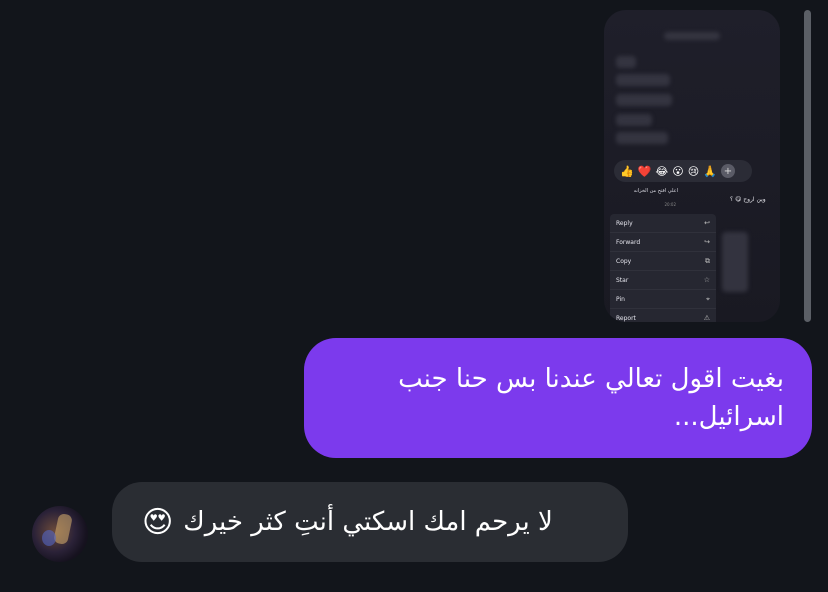 The width and height of the screenshot is (828, 592). What do you see at coordinates (748, 199) in the screenshot?
I see `side-text: وين اروح 😋 ؟` at bounding box center [748, 199].